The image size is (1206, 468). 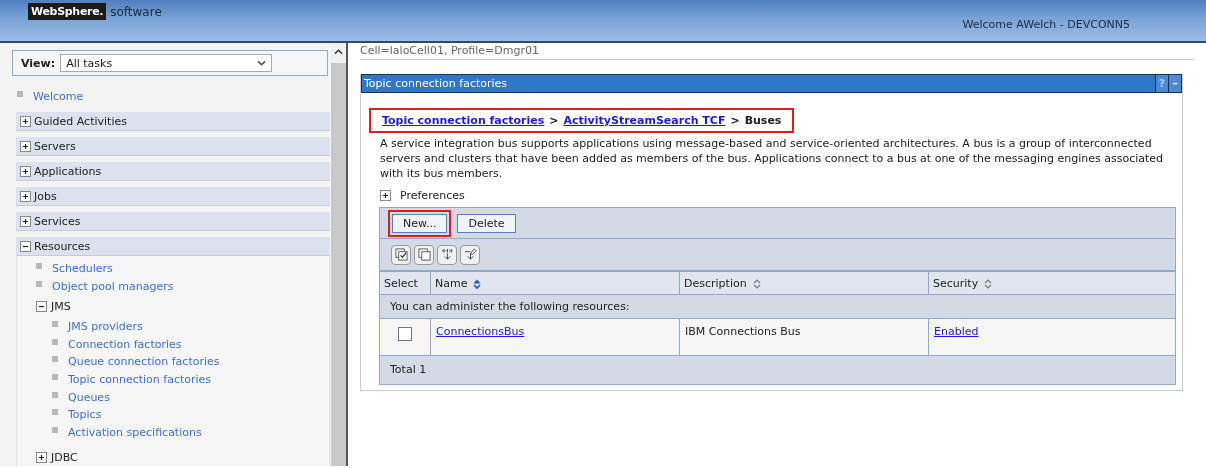 What do you see at coordinates (956, 331) in the screenshot?
I see `security-link: Enabled` at bounding box center [956, 331].